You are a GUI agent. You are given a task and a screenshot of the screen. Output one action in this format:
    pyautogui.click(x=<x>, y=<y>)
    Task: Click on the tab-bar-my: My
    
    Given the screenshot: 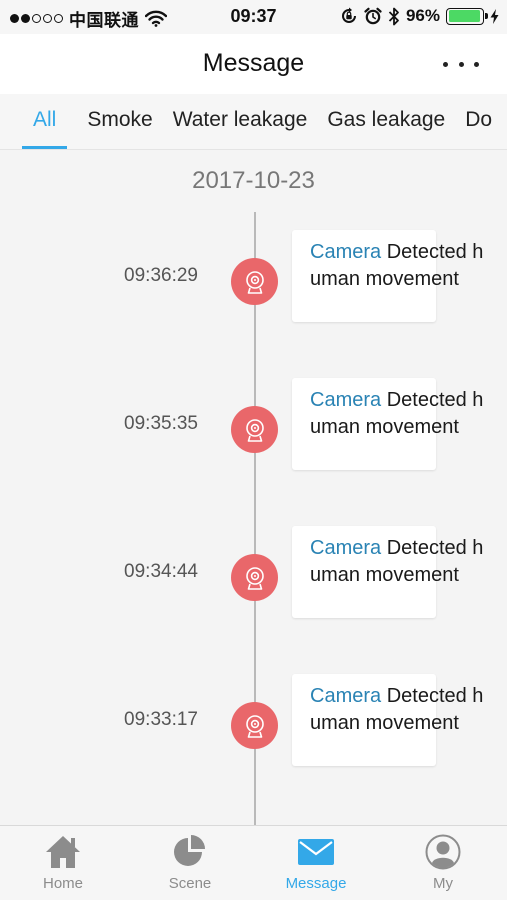 What is the action you would take?
    pyautogui.click(x=443, y=863)
    